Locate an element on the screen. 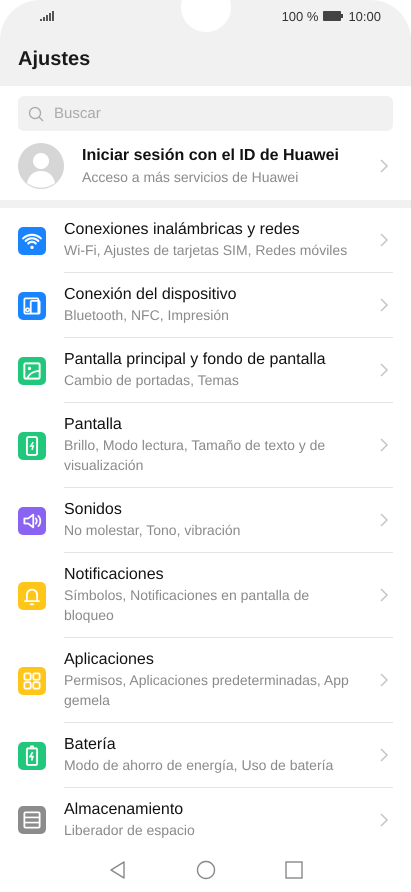  avatar-icon is located at coordinates (41, 166).